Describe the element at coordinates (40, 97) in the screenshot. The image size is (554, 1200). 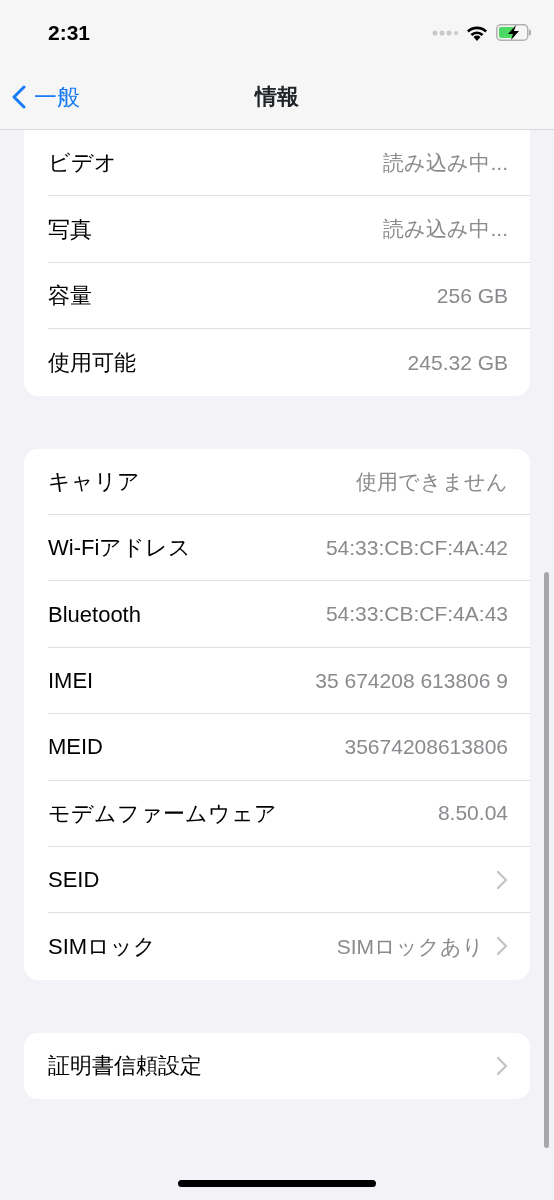
I see `back-button: 一般` at that location.